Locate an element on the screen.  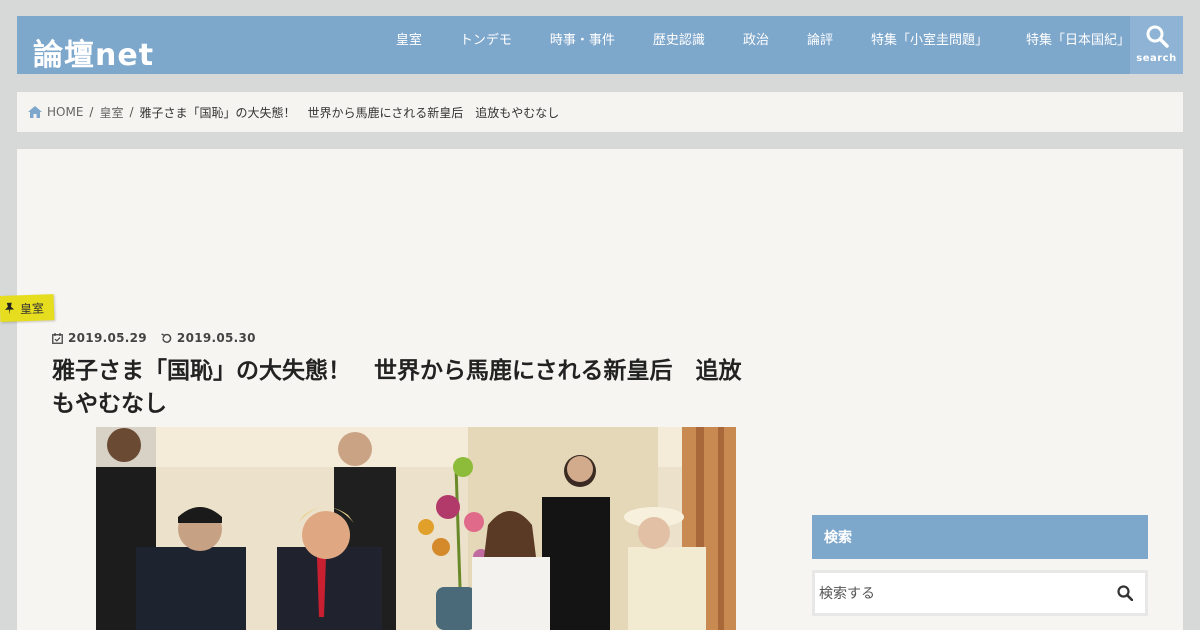
category-tag-label: 皇室 is located at coordinates (32, 308).